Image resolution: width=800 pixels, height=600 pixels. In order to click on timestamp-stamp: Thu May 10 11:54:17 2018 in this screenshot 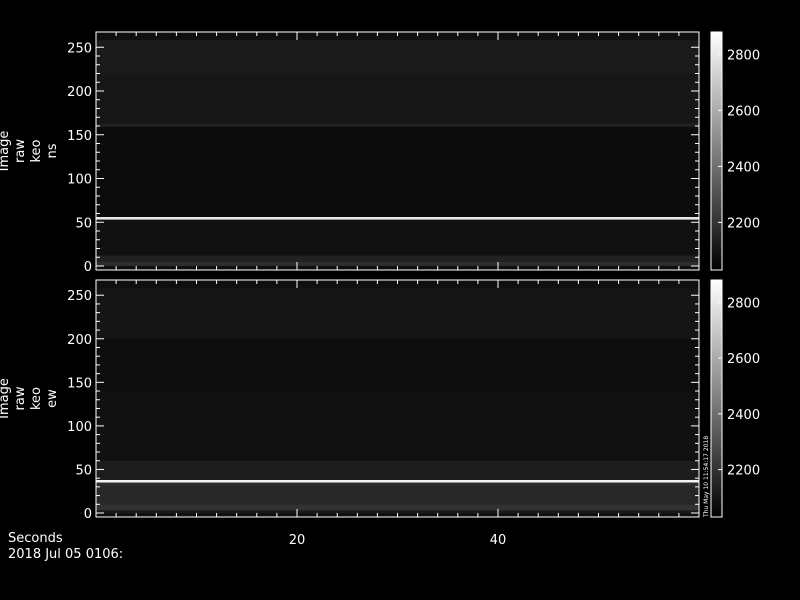, I will do `click(706, 477)`.